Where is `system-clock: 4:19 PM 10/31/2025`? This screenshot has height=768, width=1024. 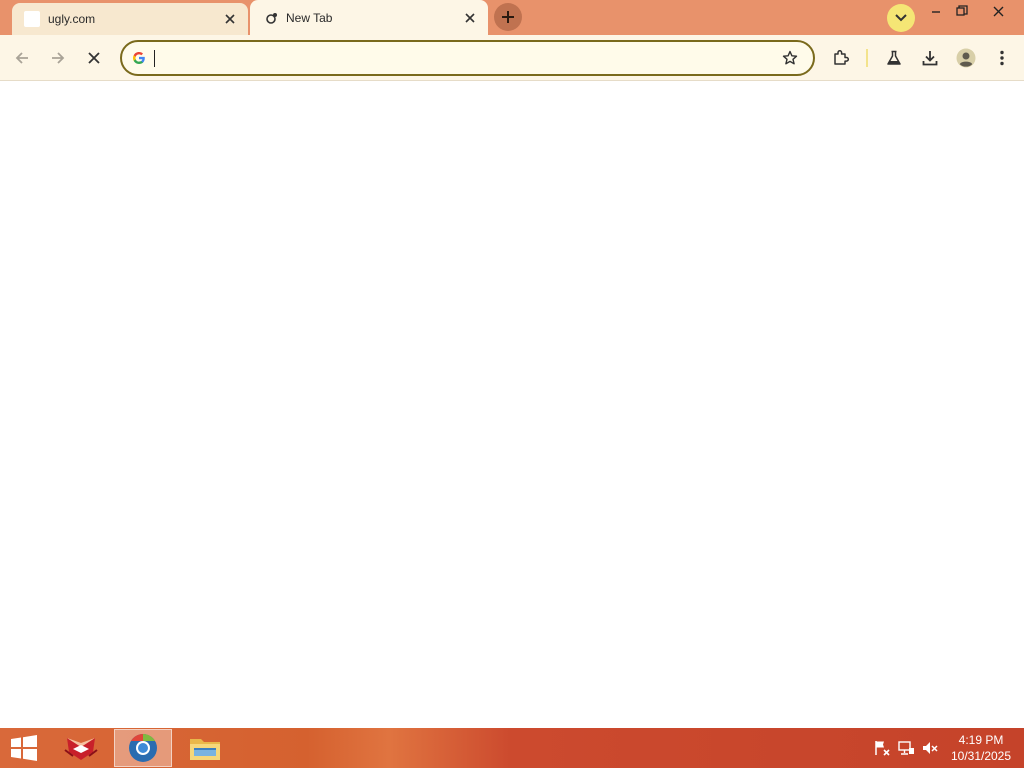 system-clock: 4:19 PM 10/31/2025 is located at coordinates (981, 748).